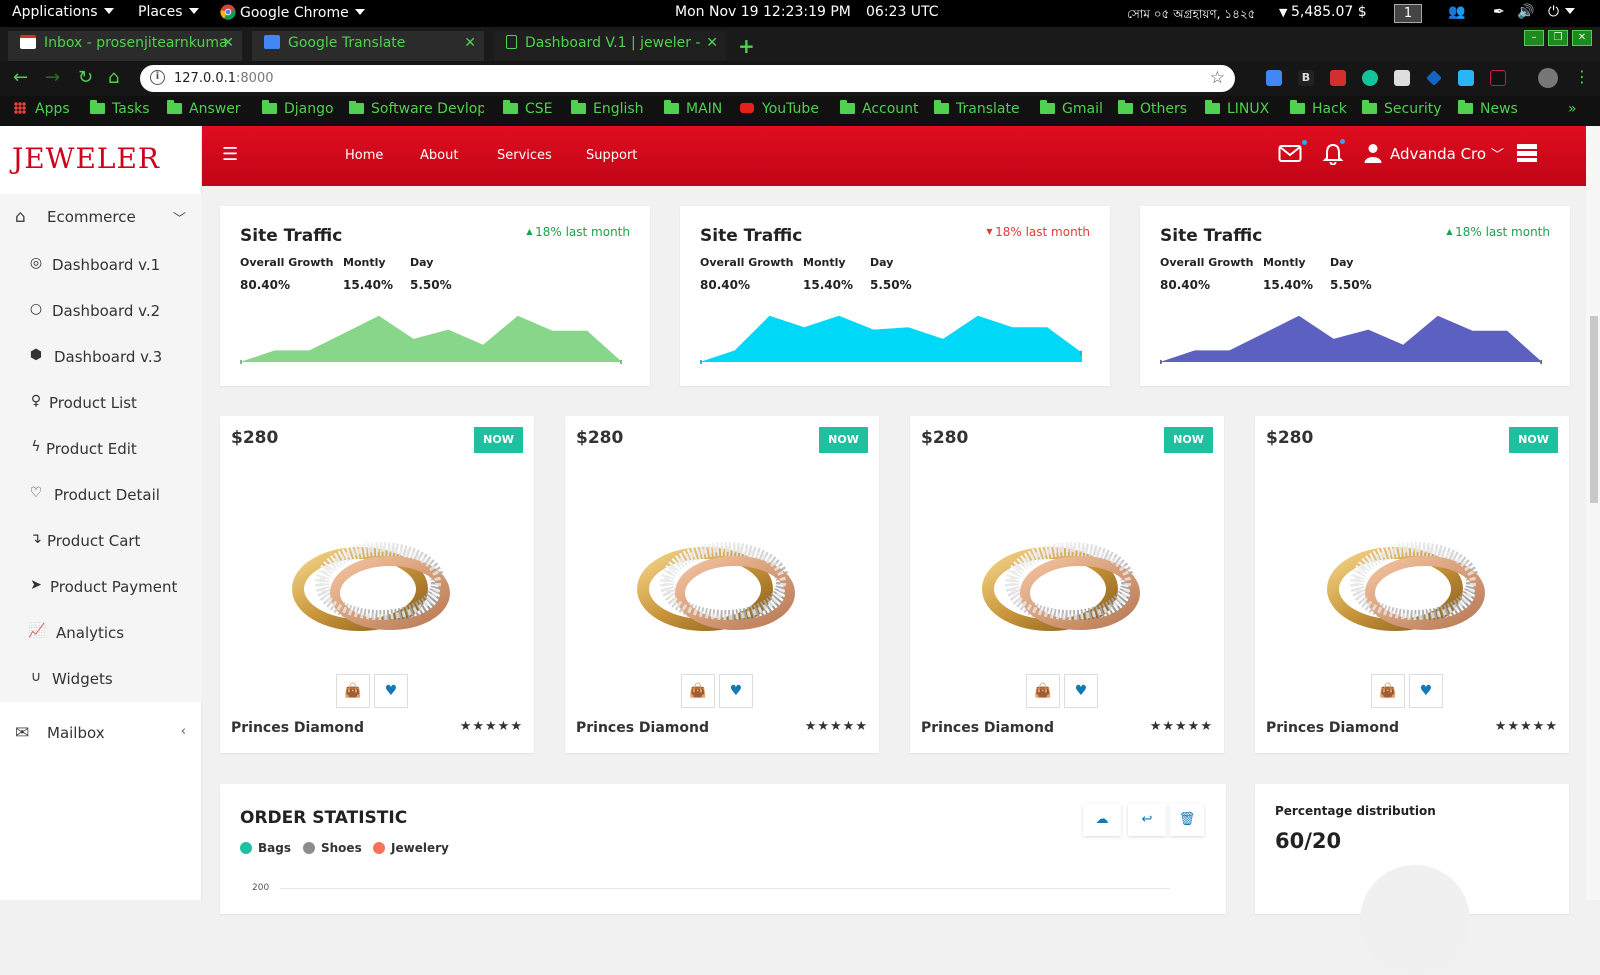  What do you see at coordinates (265, 848) in the screenshot?
I see `legend-item-bags: Bags` at bounding box center [265, 848].